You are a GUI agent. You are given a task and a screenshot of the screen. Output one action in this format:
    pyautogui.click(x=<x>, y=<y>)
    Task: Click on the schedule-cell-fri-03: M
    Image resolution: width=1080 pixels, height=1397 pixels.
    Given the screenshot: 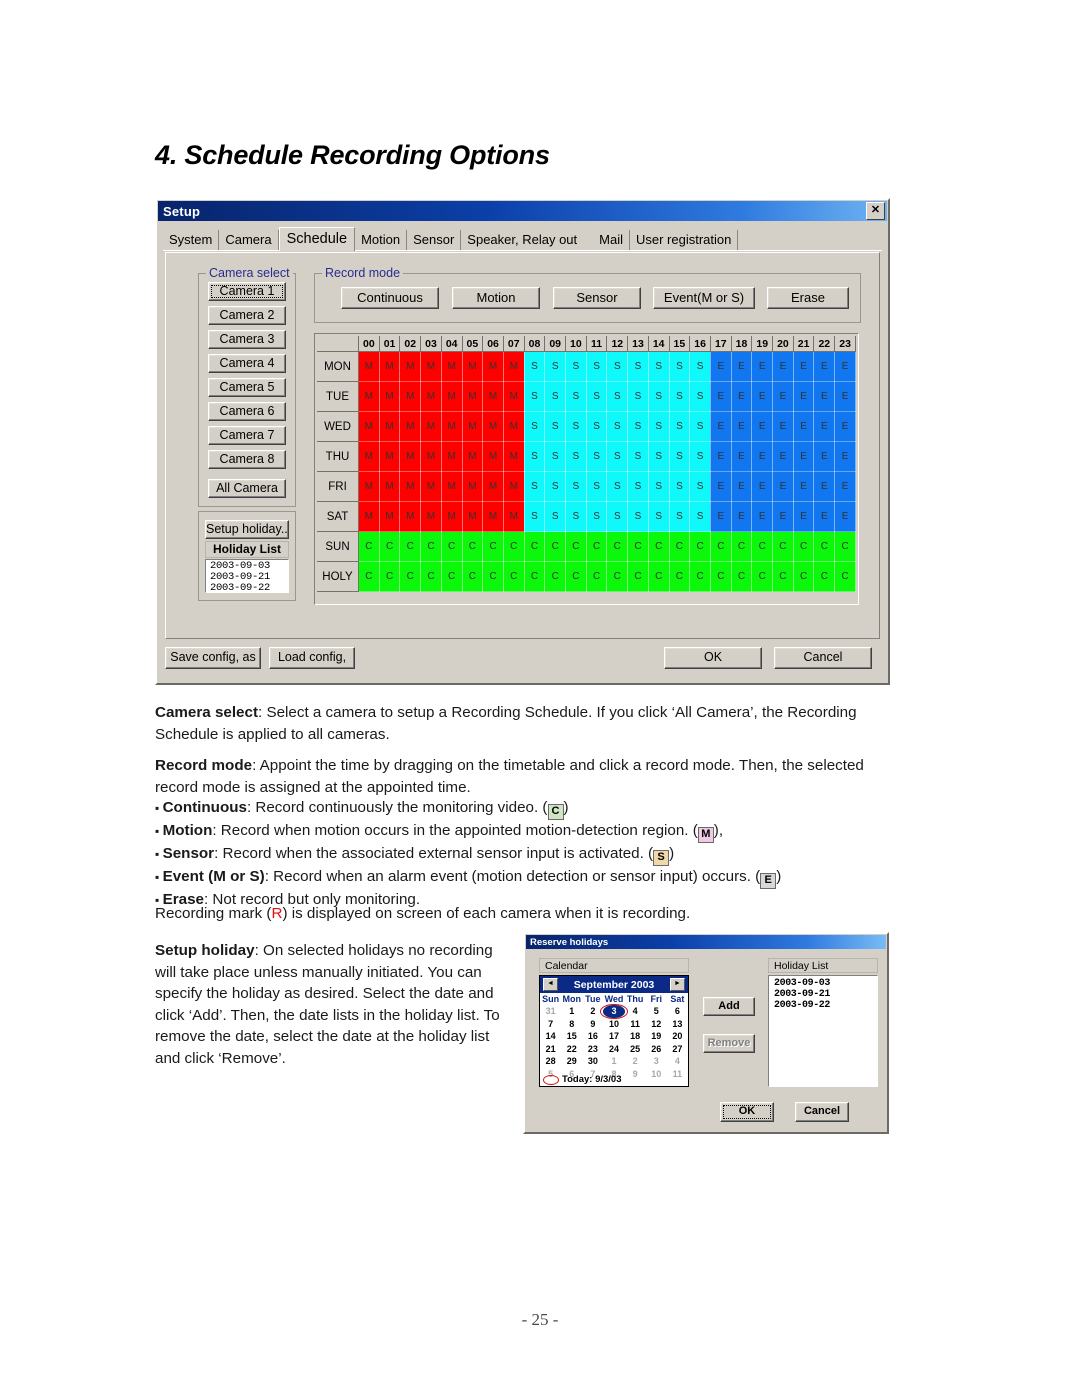 What is the action you would take?
    pyautogui.click(x=431, y=486)
    